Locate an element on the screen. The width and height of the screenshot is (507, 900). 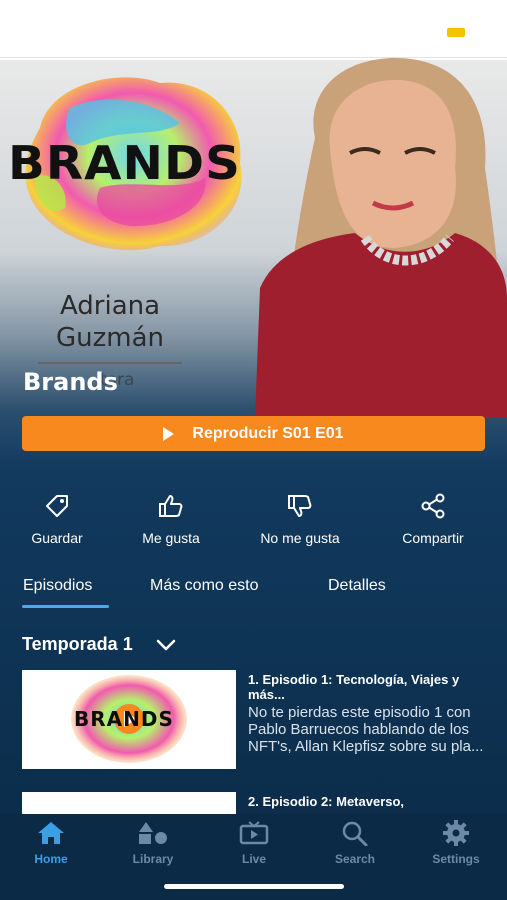
tag-icon is located at coordinates (57, 506).